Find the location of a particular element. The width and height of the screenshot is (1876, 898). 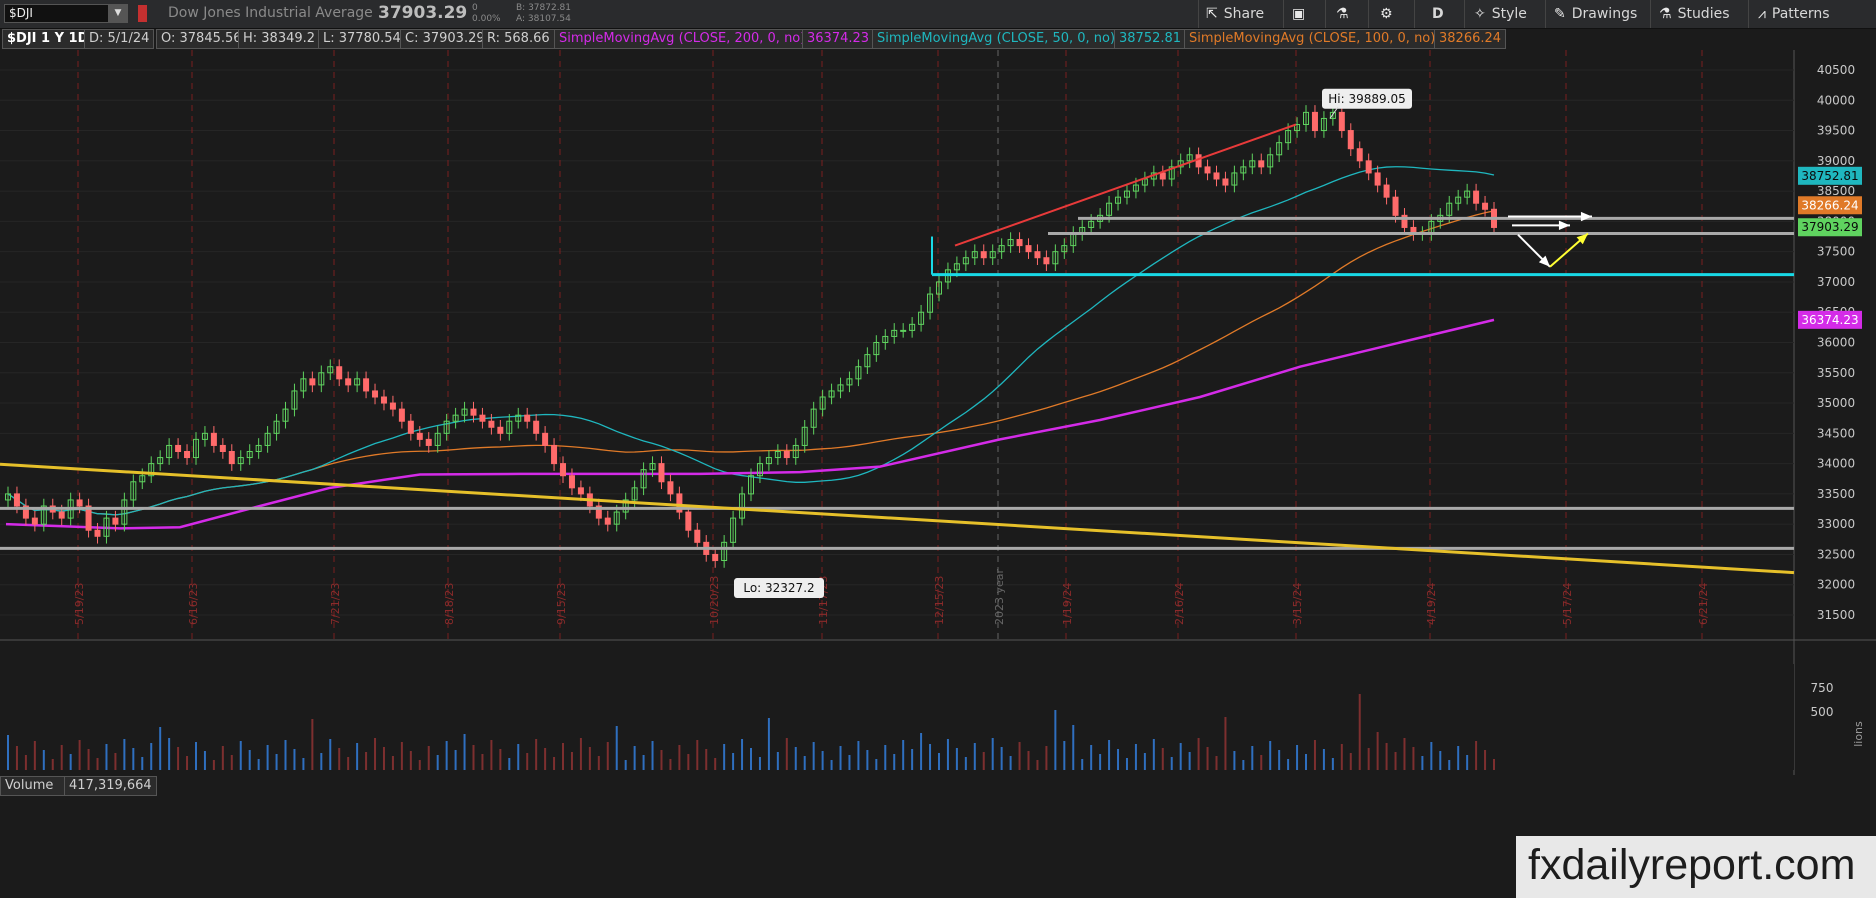

price-tag-label: 38266.24 is located at coordinates (1829, 205).